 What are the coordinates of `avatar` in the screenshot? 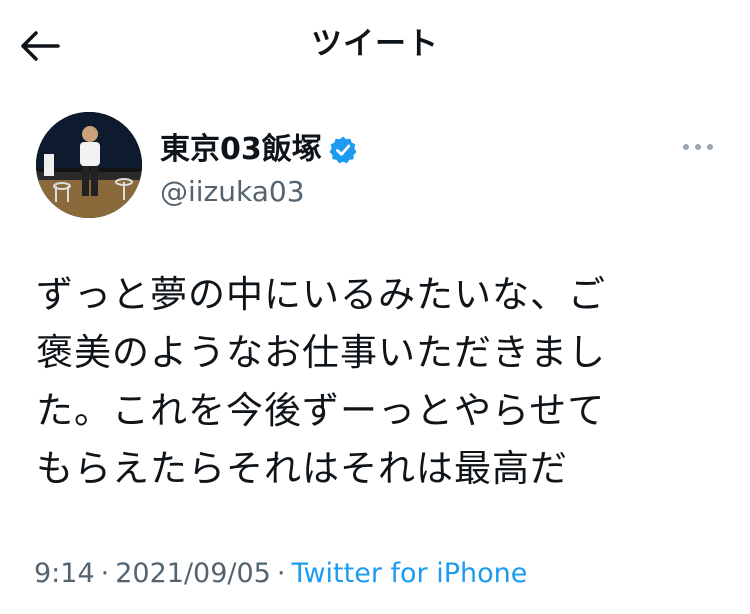 It's located at (89, 165).